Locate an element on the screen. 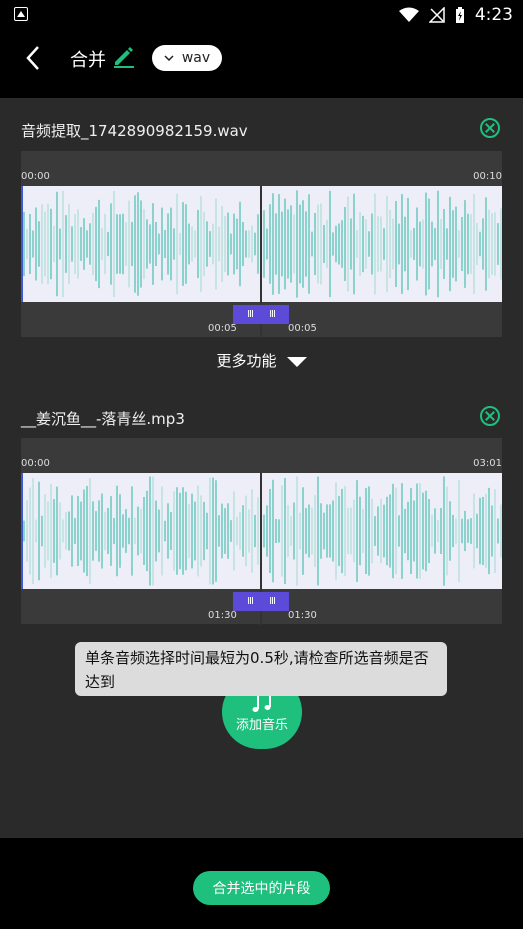 The image size is (523, 929). selection-start-time: 01:30 is located at coordinates (222, 615).